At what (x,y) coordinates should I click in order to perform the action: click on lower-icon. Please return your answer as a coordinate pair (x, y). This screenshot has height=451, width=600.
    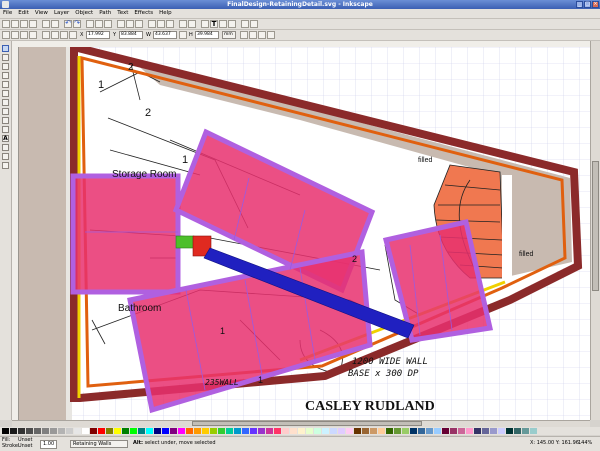
    Looking at the image, I should click on (64, 35).